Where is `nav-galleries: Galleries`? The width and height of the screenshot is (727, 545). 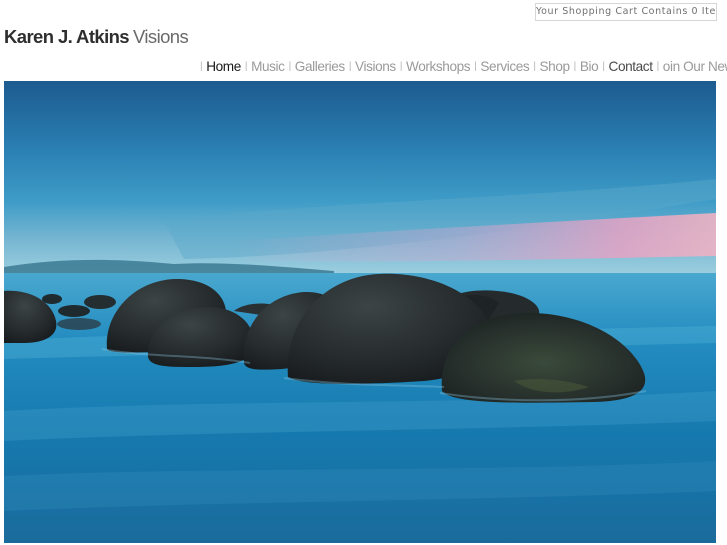
nav-galleries: Galleries is located at coordinates (320, 66).